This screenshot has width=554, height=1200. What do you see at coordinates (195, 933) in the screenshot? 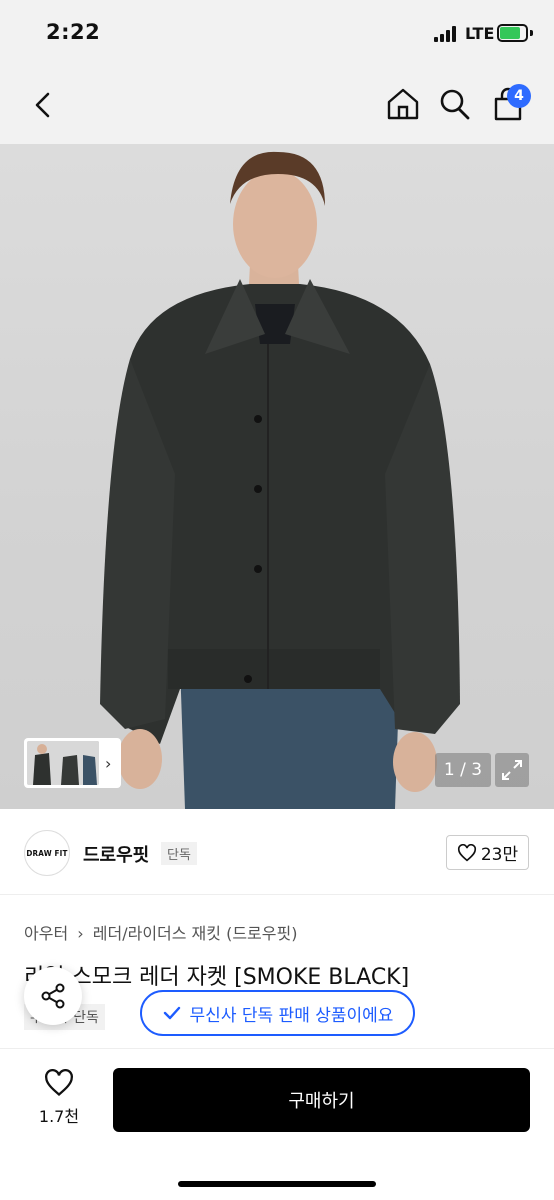
I see `breadcrumb-sub-category: 레더/라이더스 재킷 (드로우핏)` at bounding box center [195, 933].